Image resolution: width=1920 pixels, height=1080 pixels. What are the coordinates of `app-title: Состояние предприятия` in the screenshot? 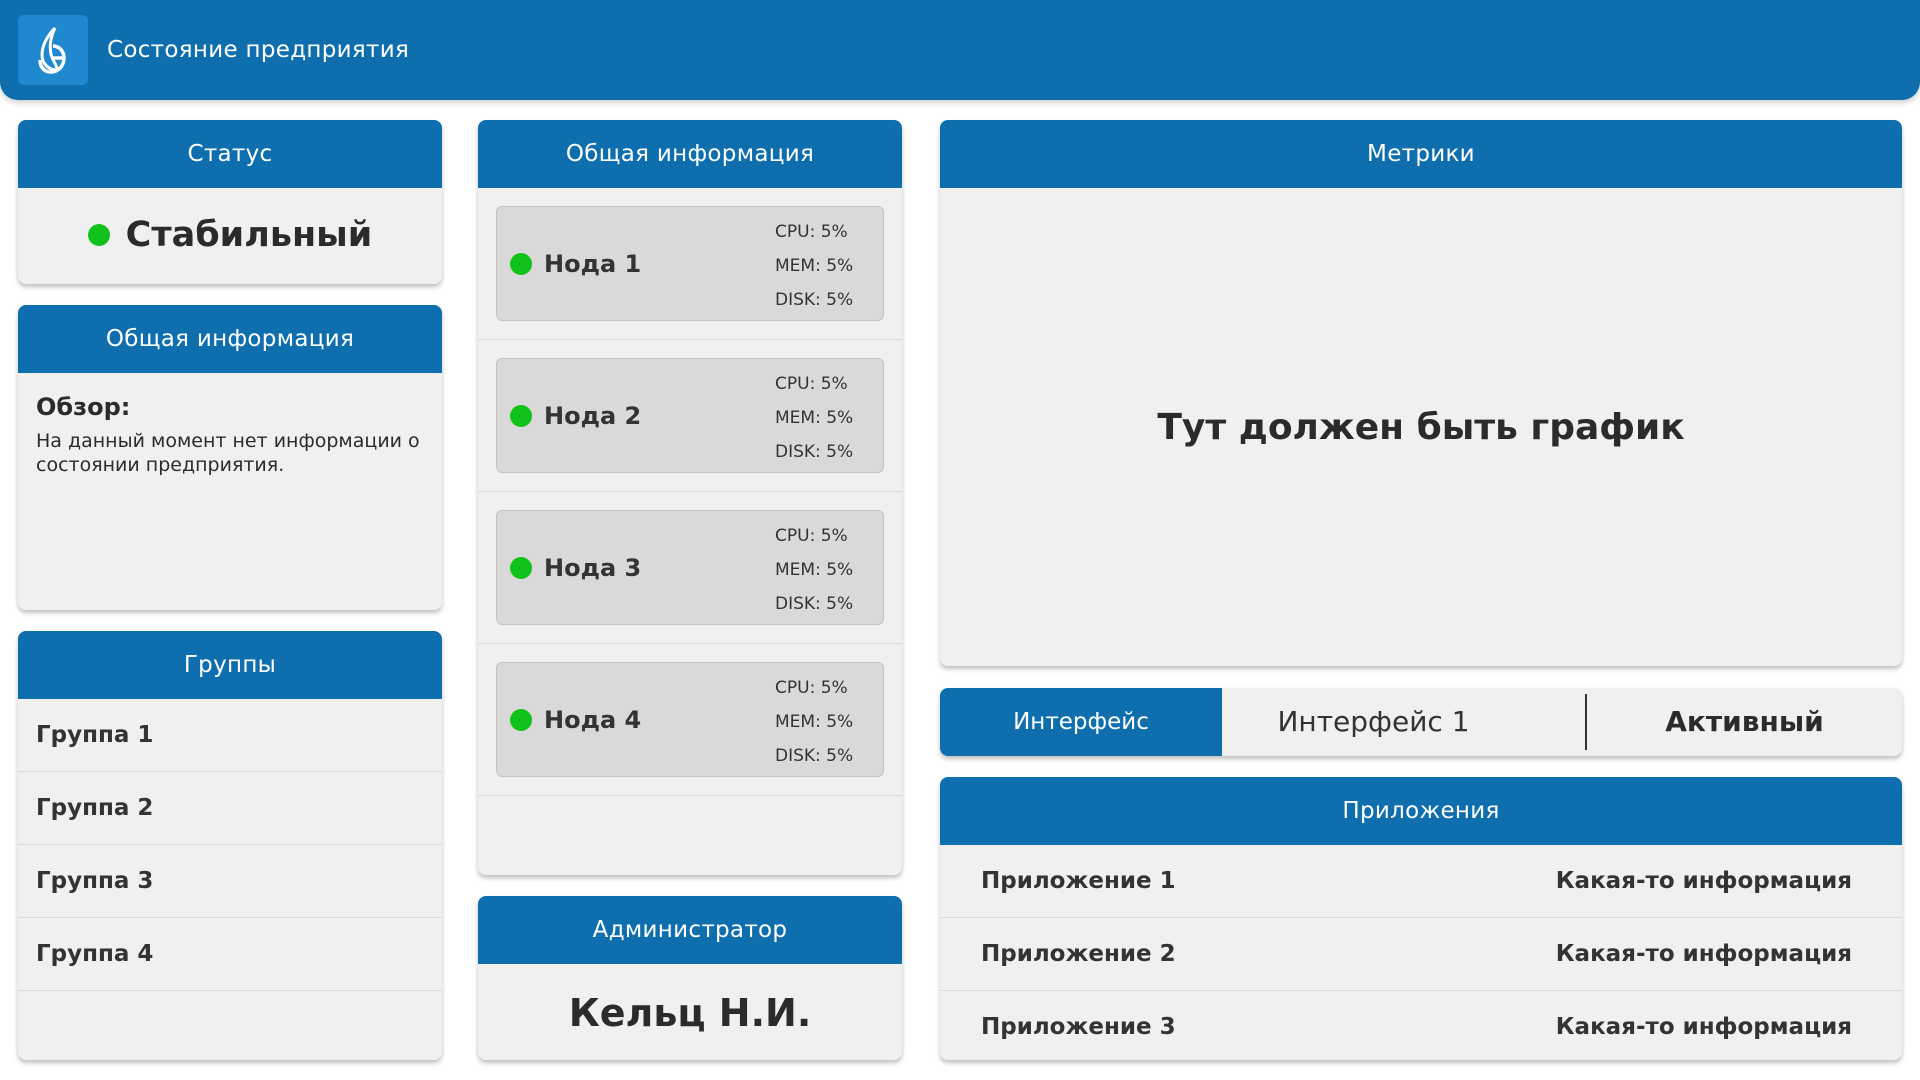 It's located at (258, 50).